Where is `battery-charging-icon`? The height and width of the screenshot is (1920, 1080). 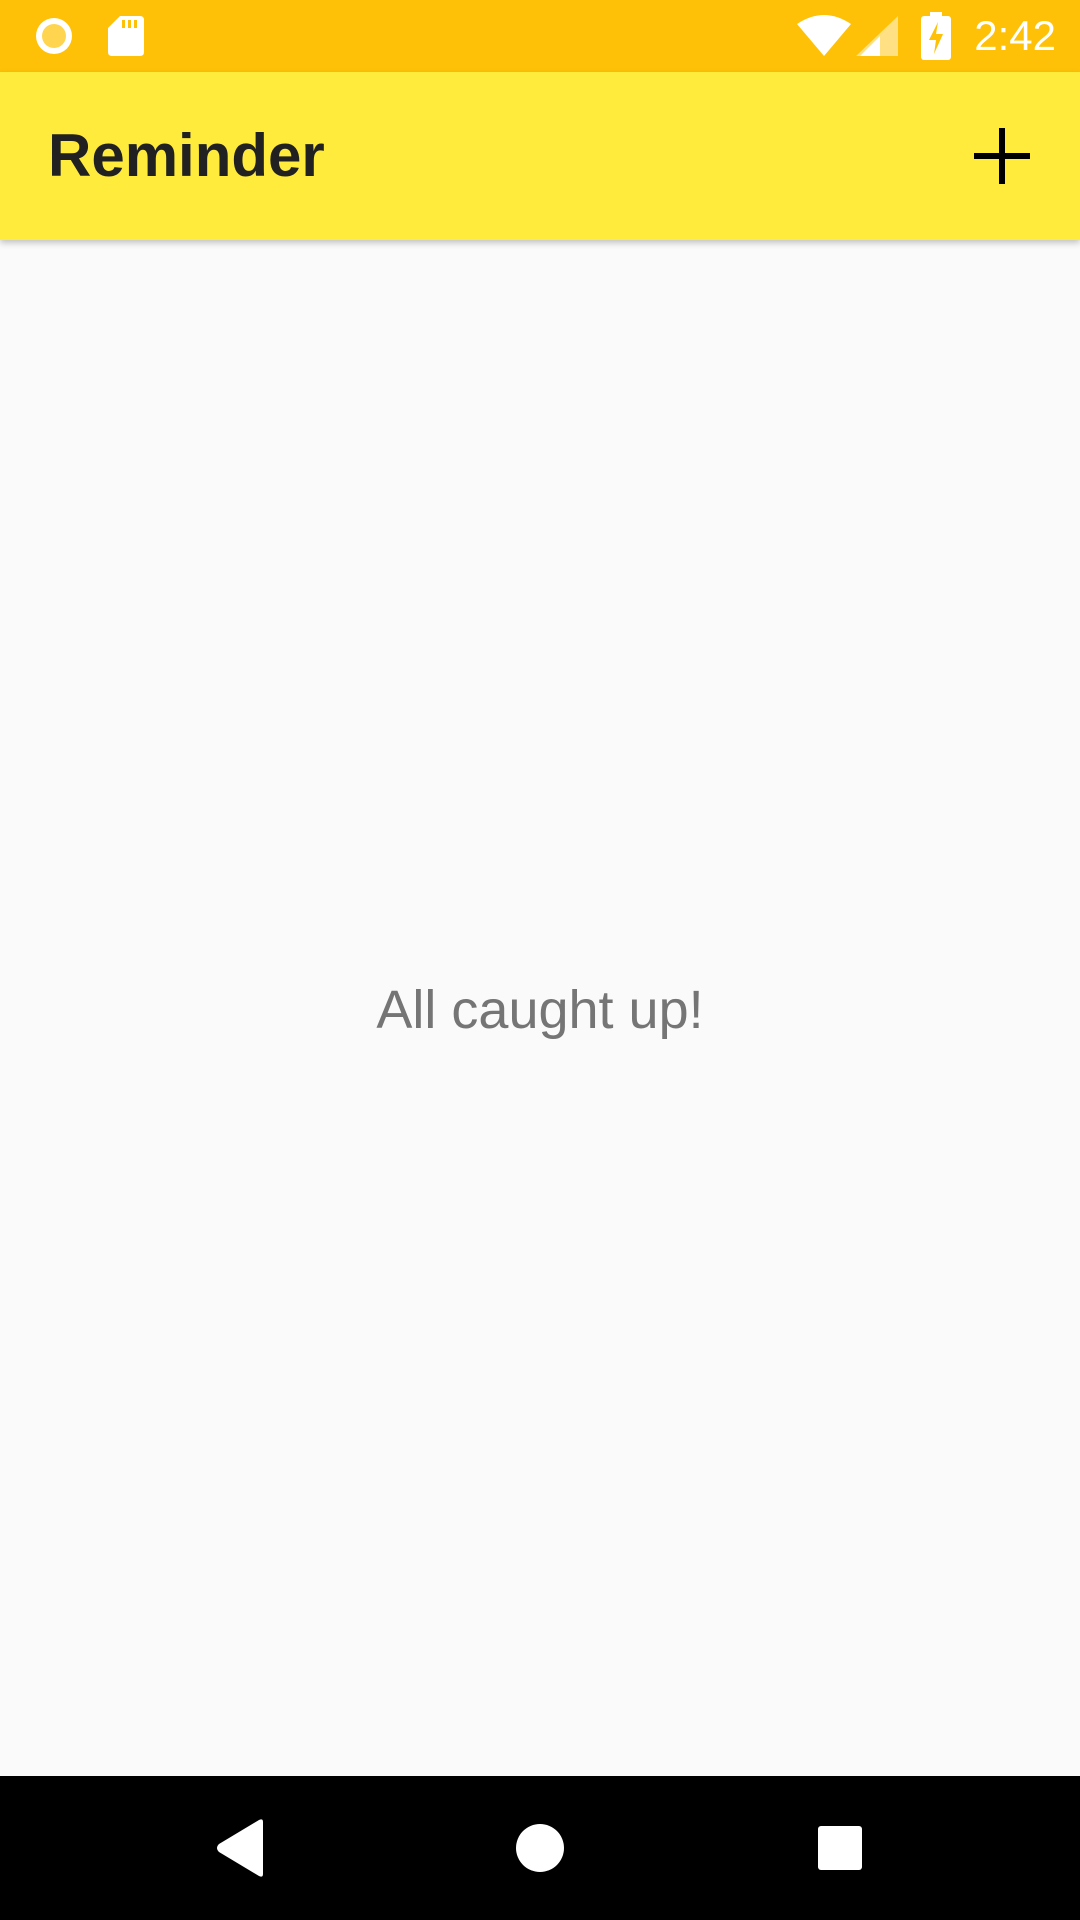
battery-charging-icon is located at coordinates (936, 36).